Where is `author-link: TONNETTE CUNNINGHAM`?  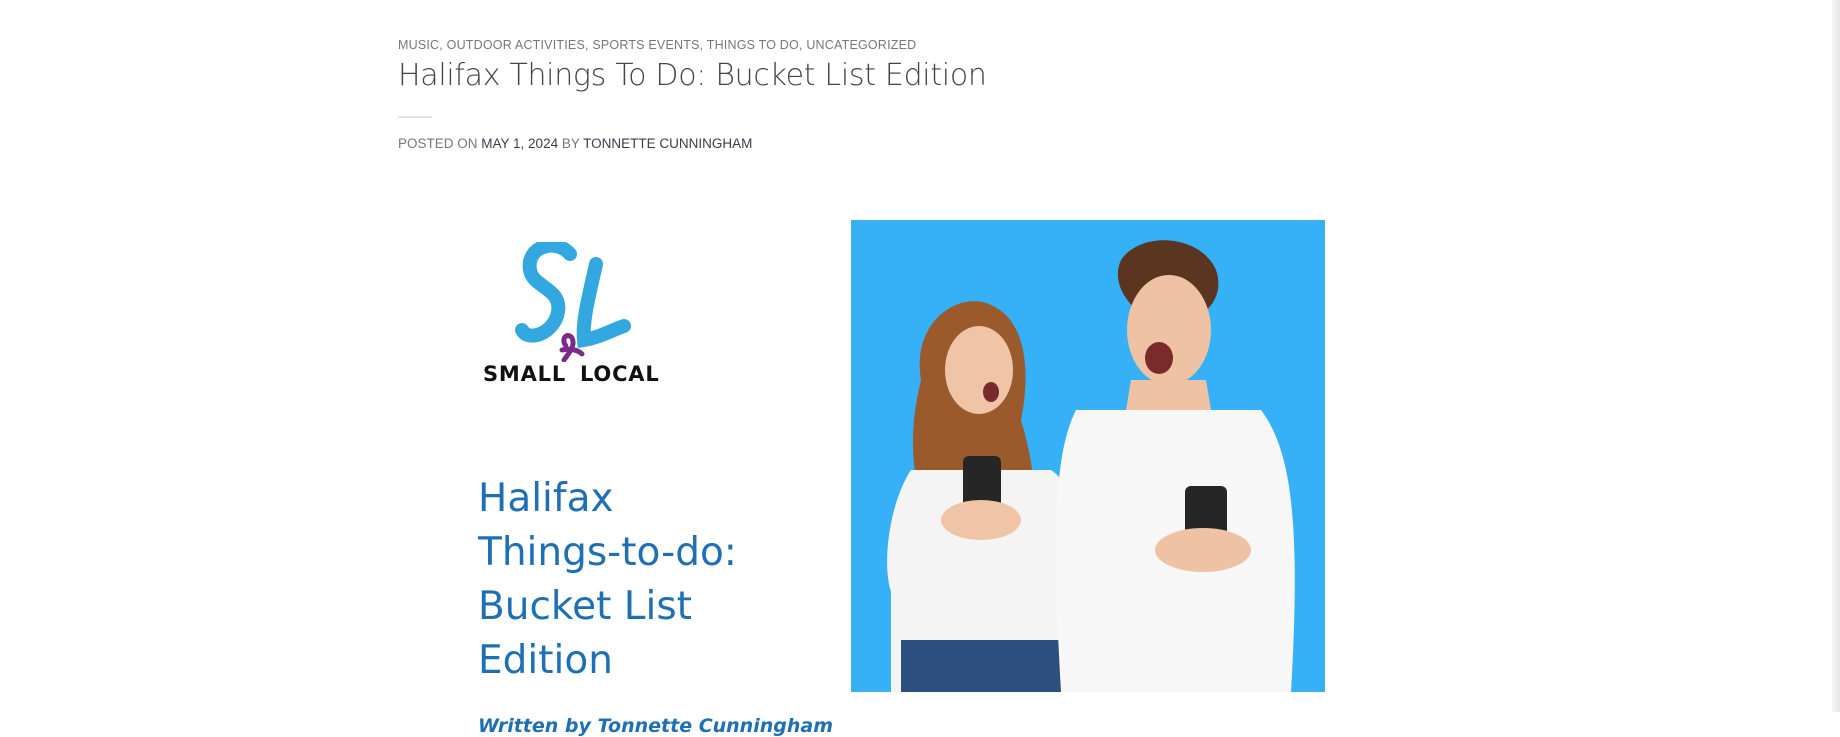
author-link: TONNETTE CUNNINGHAM is located at coordinates (667, 143).